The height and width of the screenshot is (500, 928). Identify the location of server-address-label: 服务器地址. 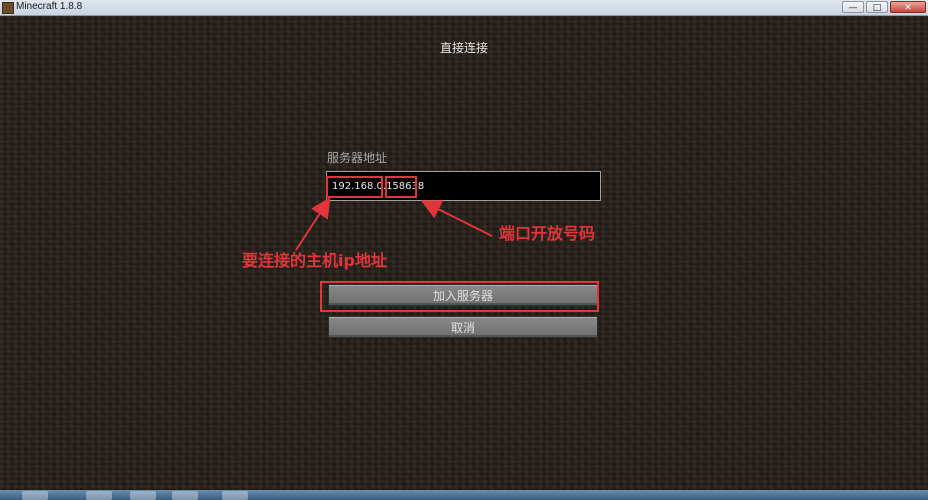
(357, 158).